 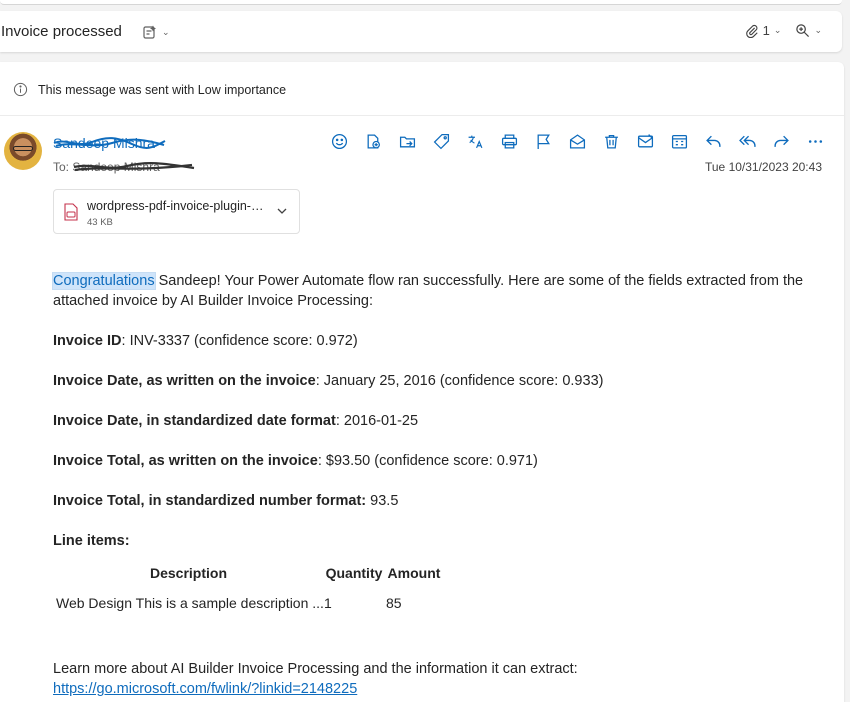 I want to click on report-icon, so click(x=645, y=140).